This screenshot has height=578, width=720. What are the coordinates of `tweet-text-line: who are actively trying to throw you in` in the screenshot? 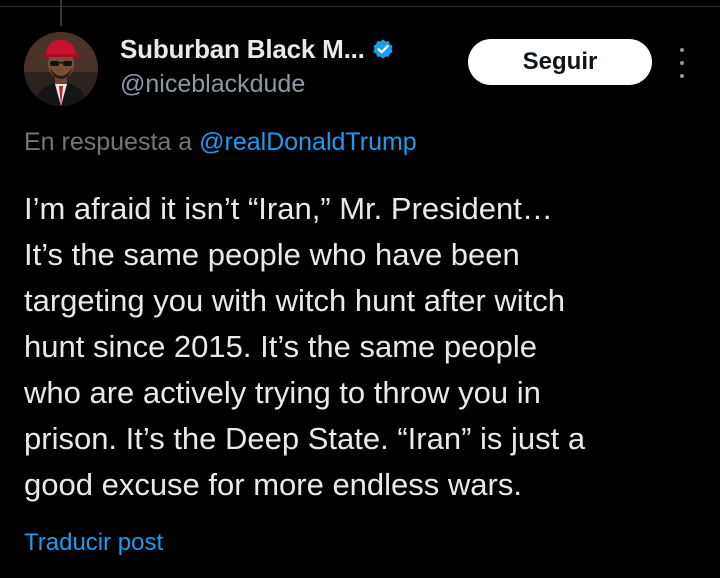 It's located at (282, 392).